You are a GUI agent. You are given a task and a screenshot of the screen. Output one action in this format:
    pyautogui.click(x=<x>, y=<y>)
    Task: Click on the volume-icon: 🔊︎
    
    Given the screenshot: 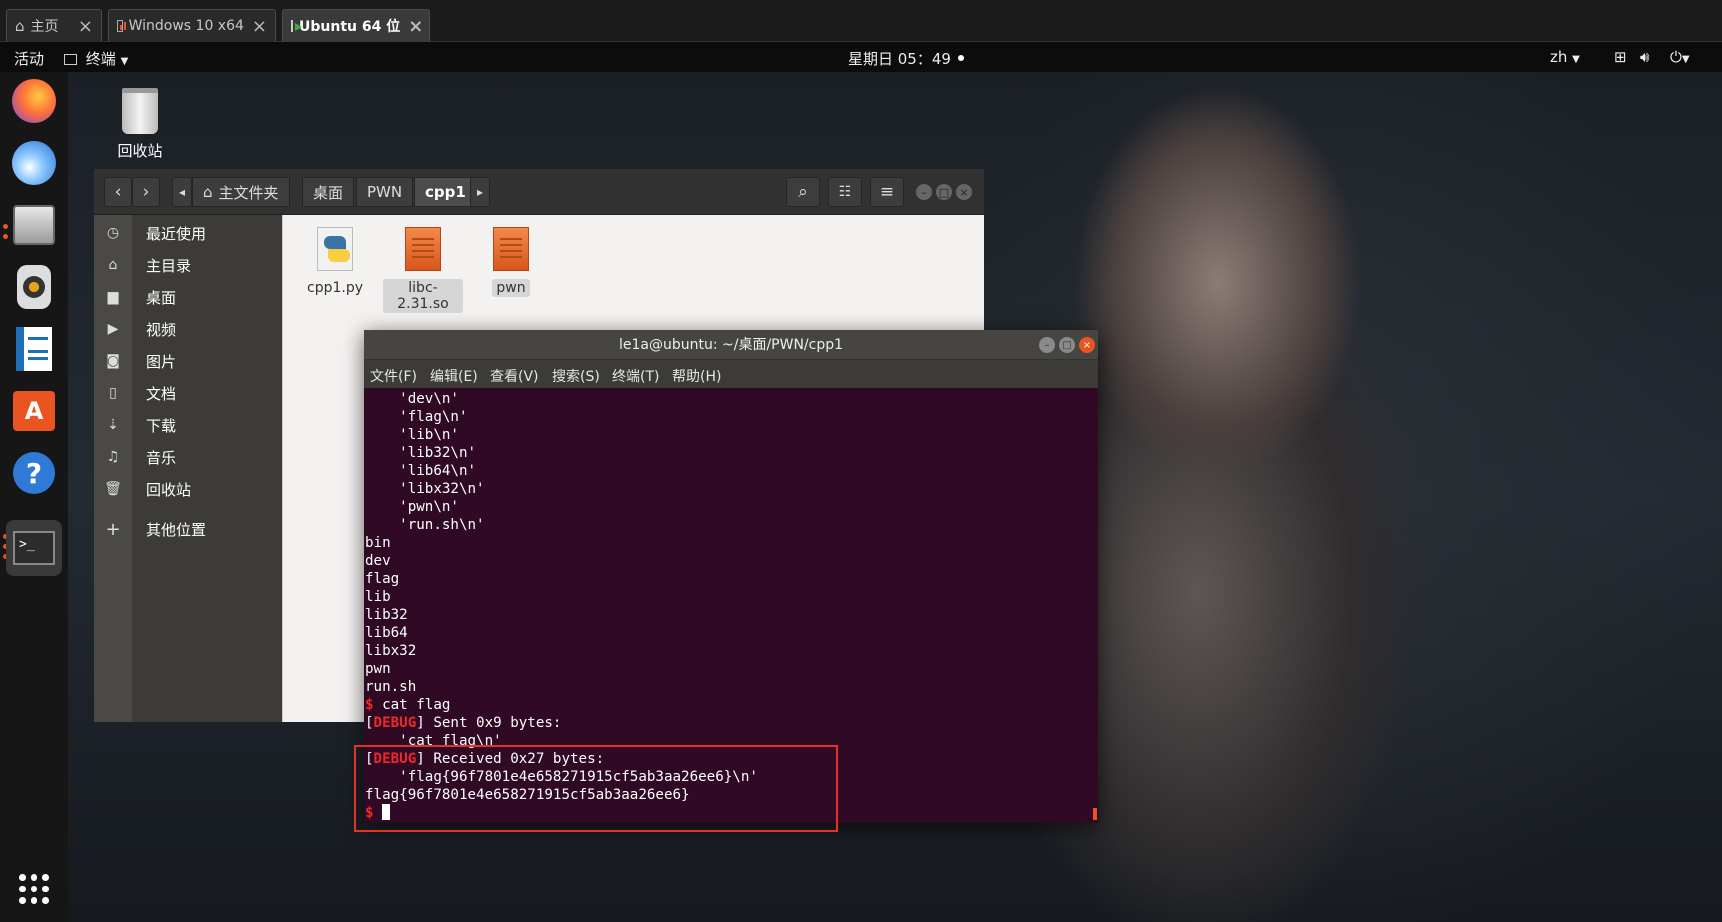 What is the action you would take?
    pyautogui.click(x=1644, y=57)
    